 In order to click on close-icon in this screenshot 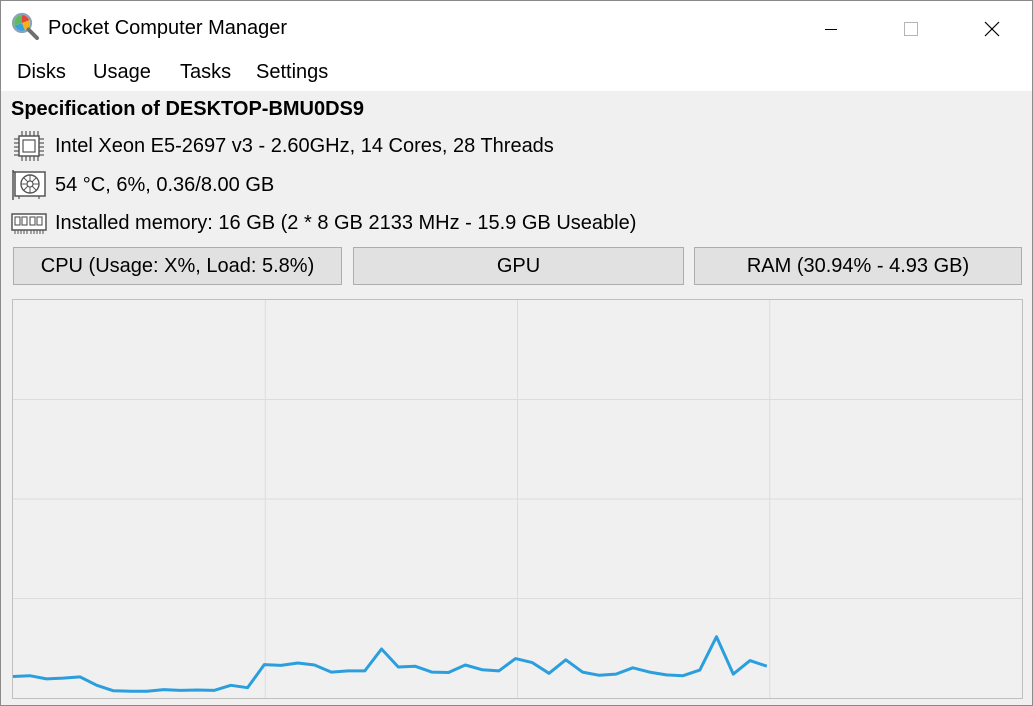, I will do `click(992, 28)`.